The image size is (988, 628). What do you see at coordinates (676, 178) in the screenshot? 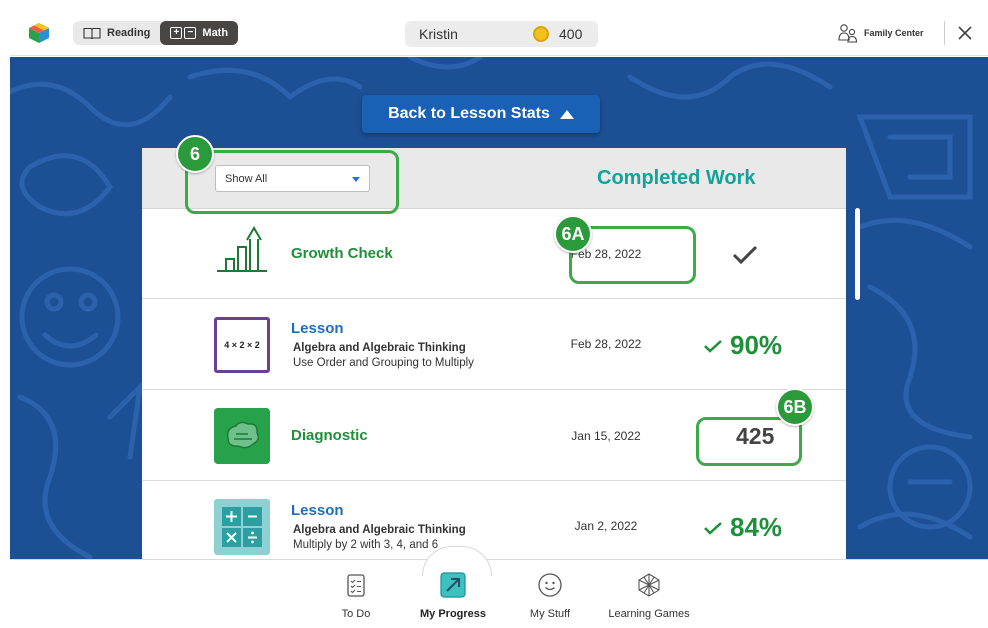
I see `panel-title: Completed Work` at bounding box center [676, 178].